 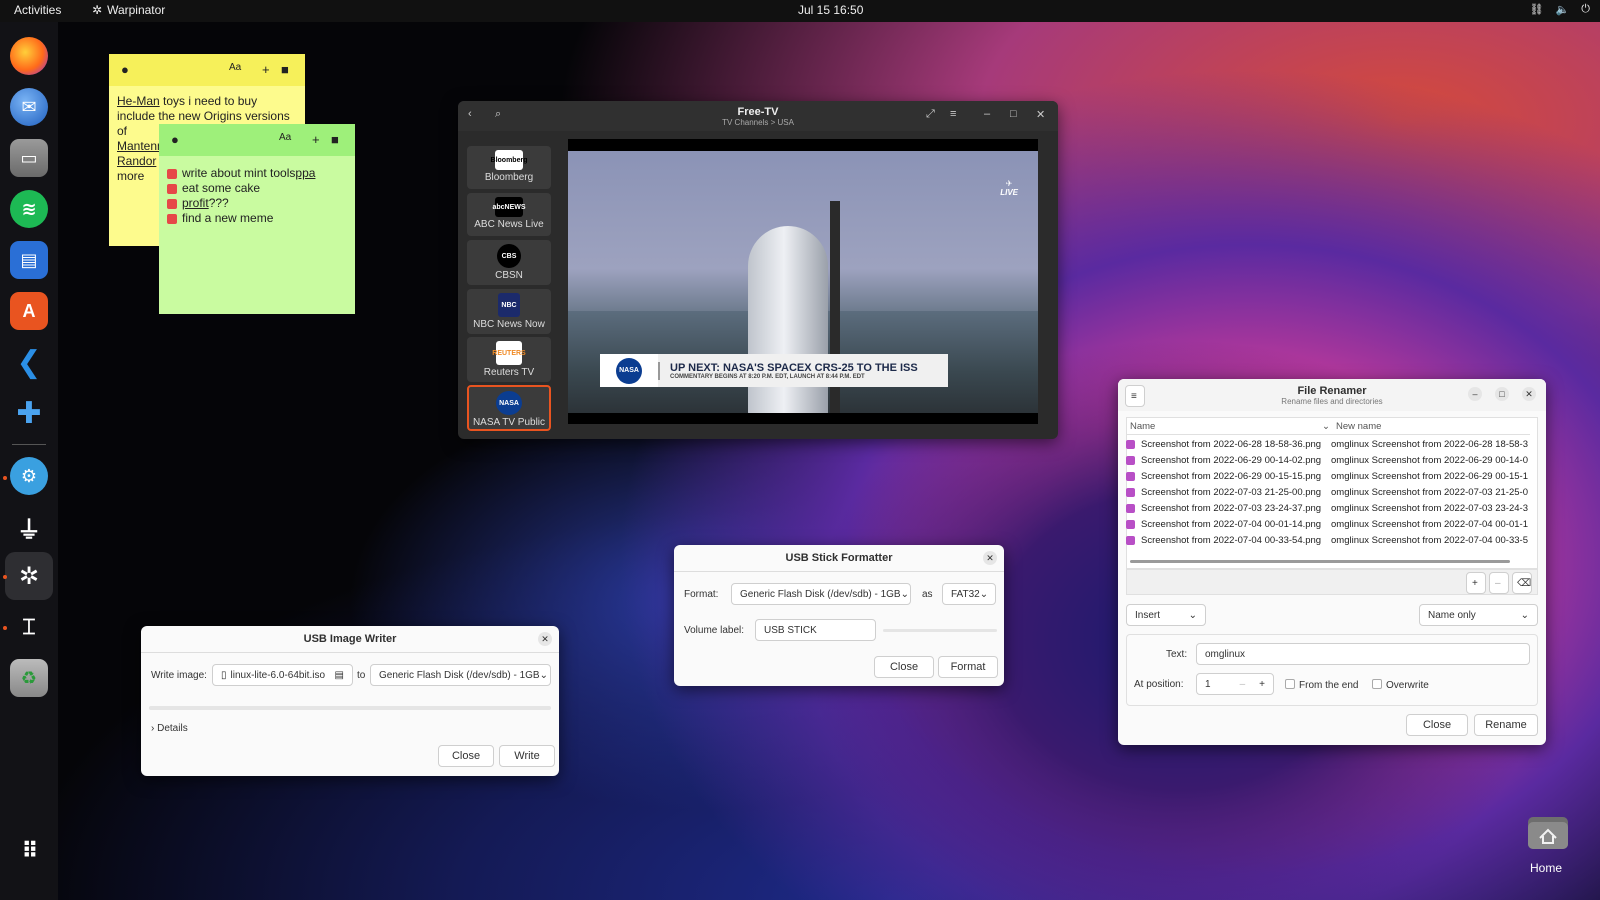 I want to click on text-input: omglinux, so click(x=1363, y=654).